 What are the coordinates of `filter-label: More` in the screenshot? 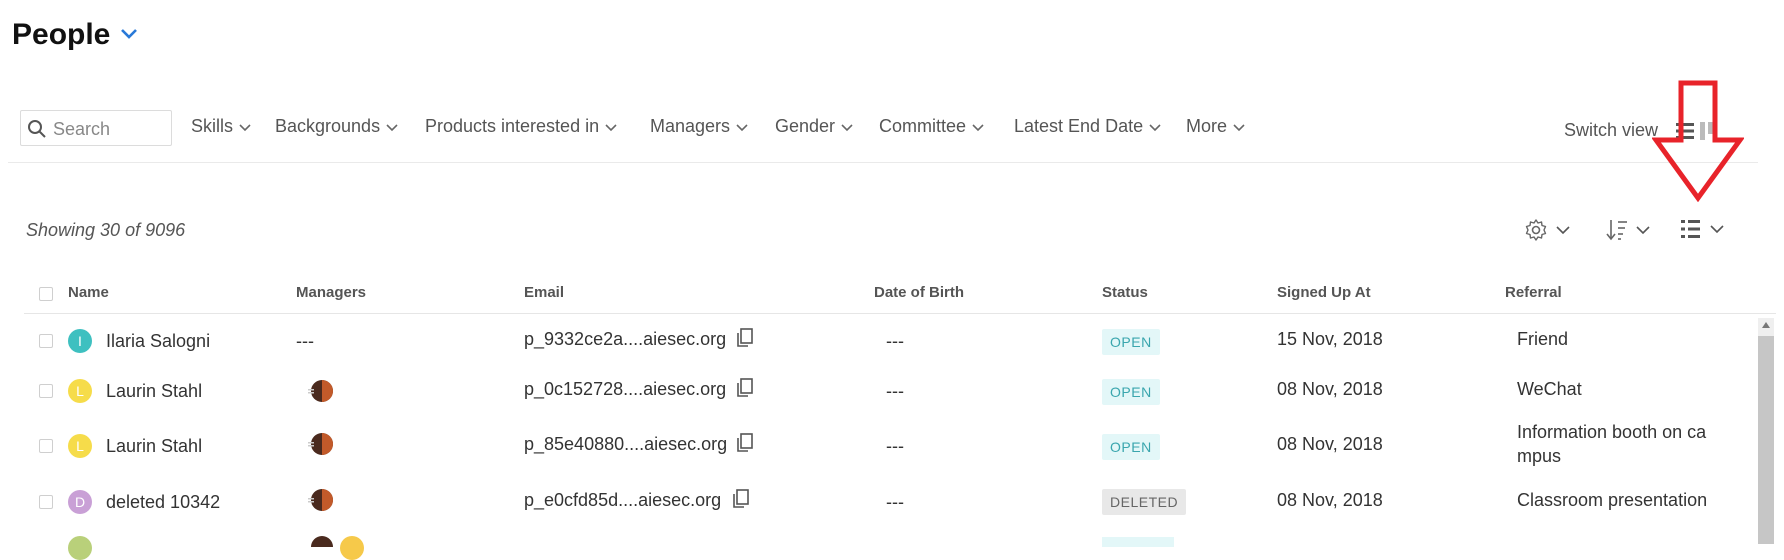 It's located at (1207, 126).